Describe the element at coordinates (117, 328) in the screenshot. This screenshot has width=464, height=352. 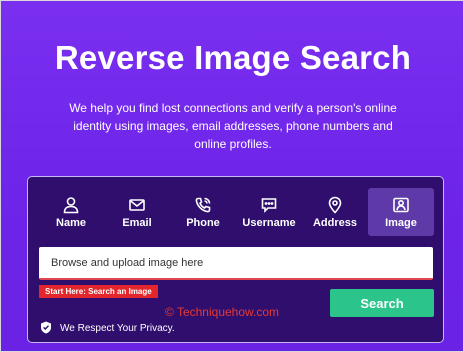
I see `privacy-text: We Respect Your Privacy.` at that location.